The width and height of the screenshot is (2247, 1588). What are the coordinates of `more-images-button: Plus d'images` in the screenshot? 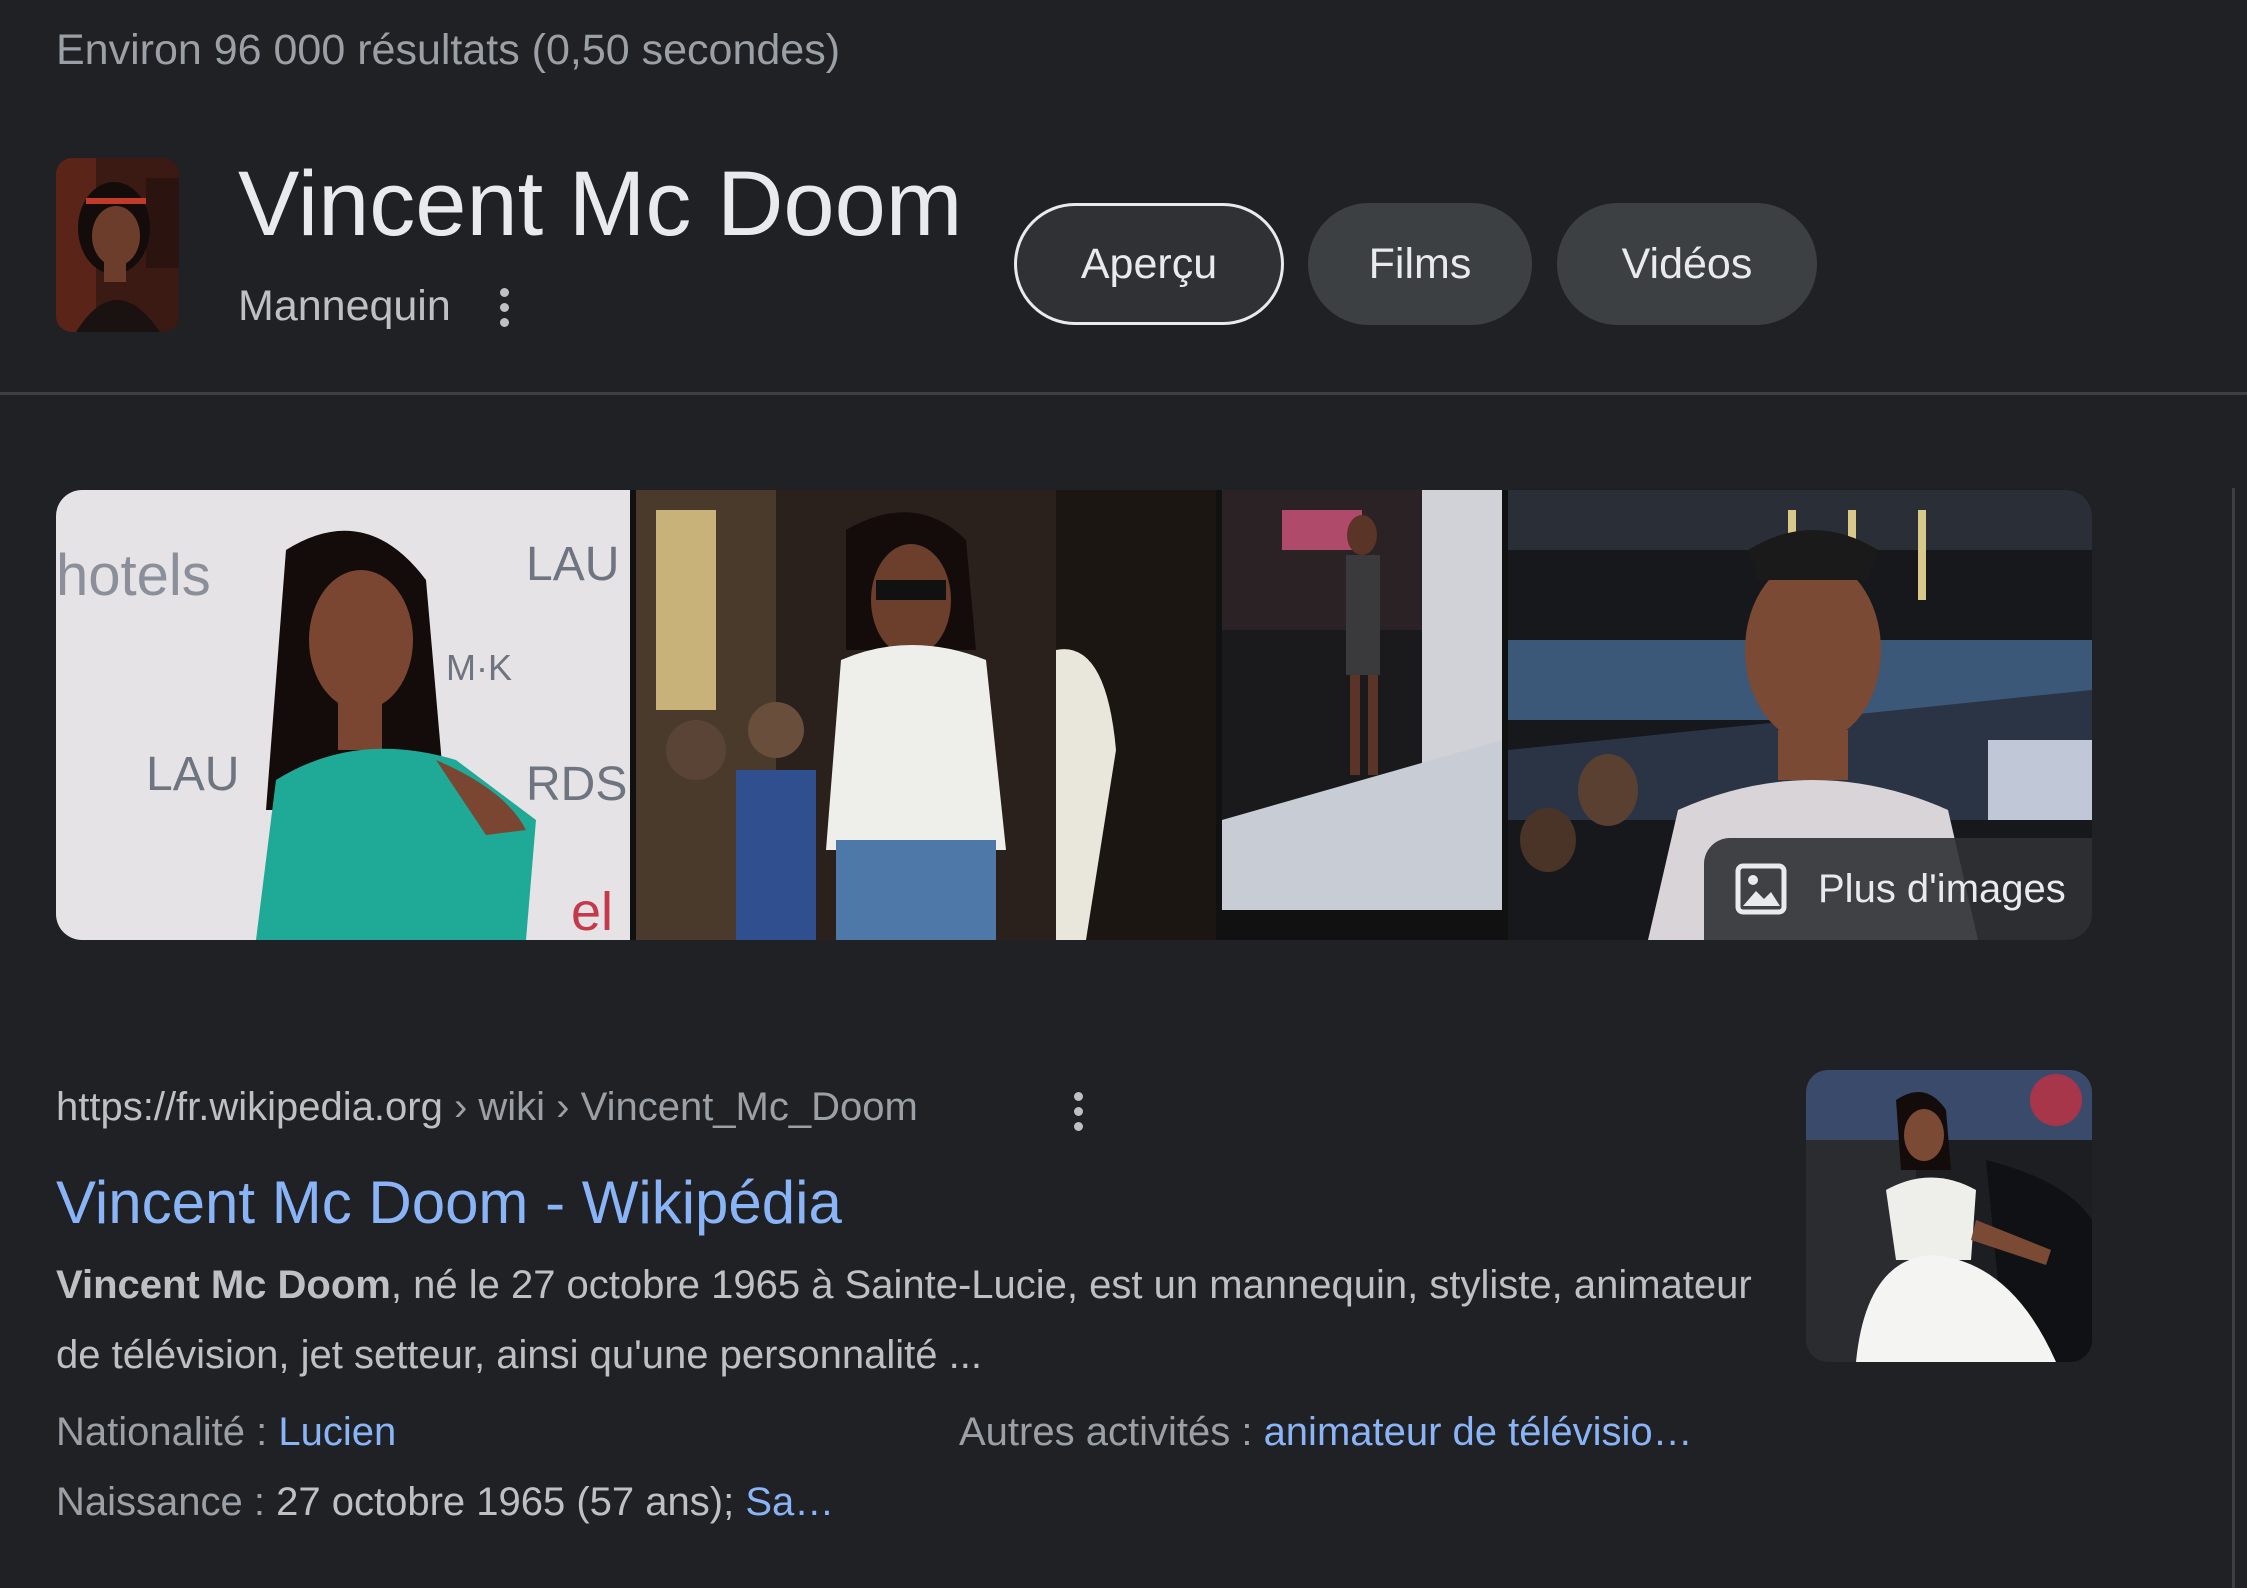 It's located at (1898, 889).